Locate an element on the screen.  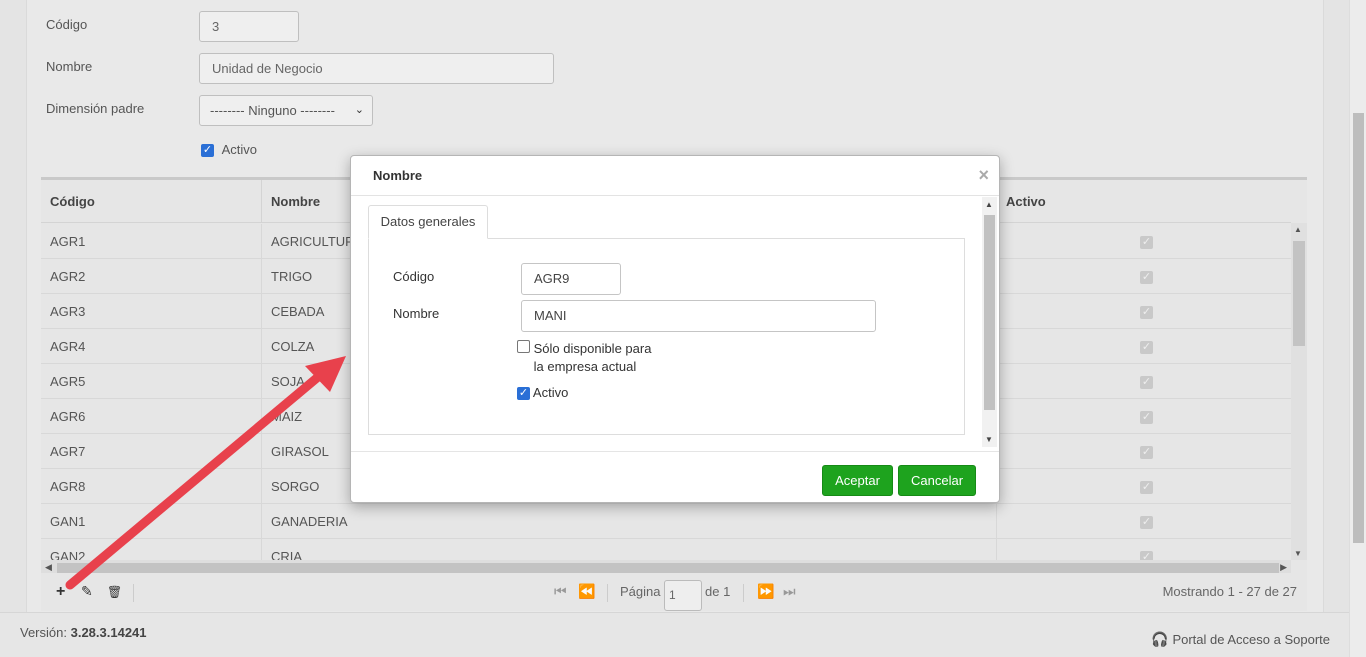
table-row: GAN1 GANADERIA ✓ is located at coordinates (666, 521).